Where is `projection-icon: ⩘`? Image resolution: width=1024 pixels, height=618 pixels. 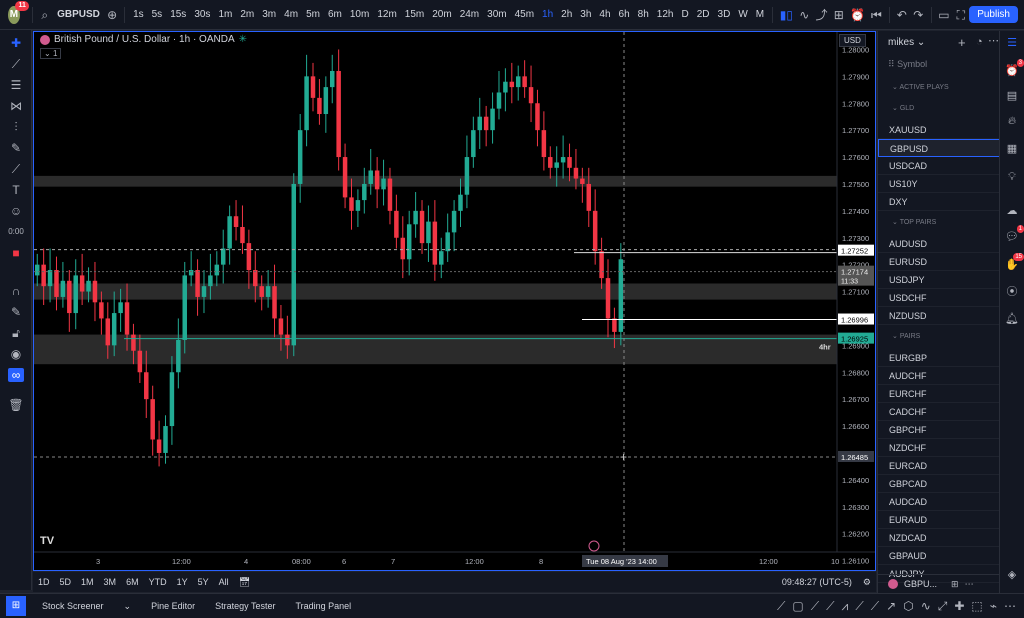 projection-icon: ⩘ is located at coordinates (845, 606).